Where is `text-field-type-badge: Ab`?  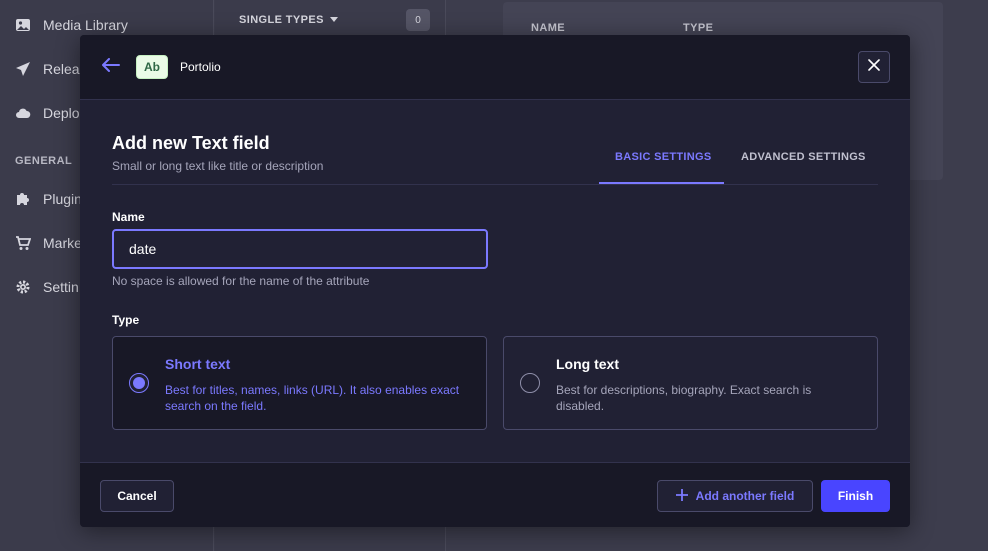 text-field-type-badge: Ab is located at coordinates (152, 67).